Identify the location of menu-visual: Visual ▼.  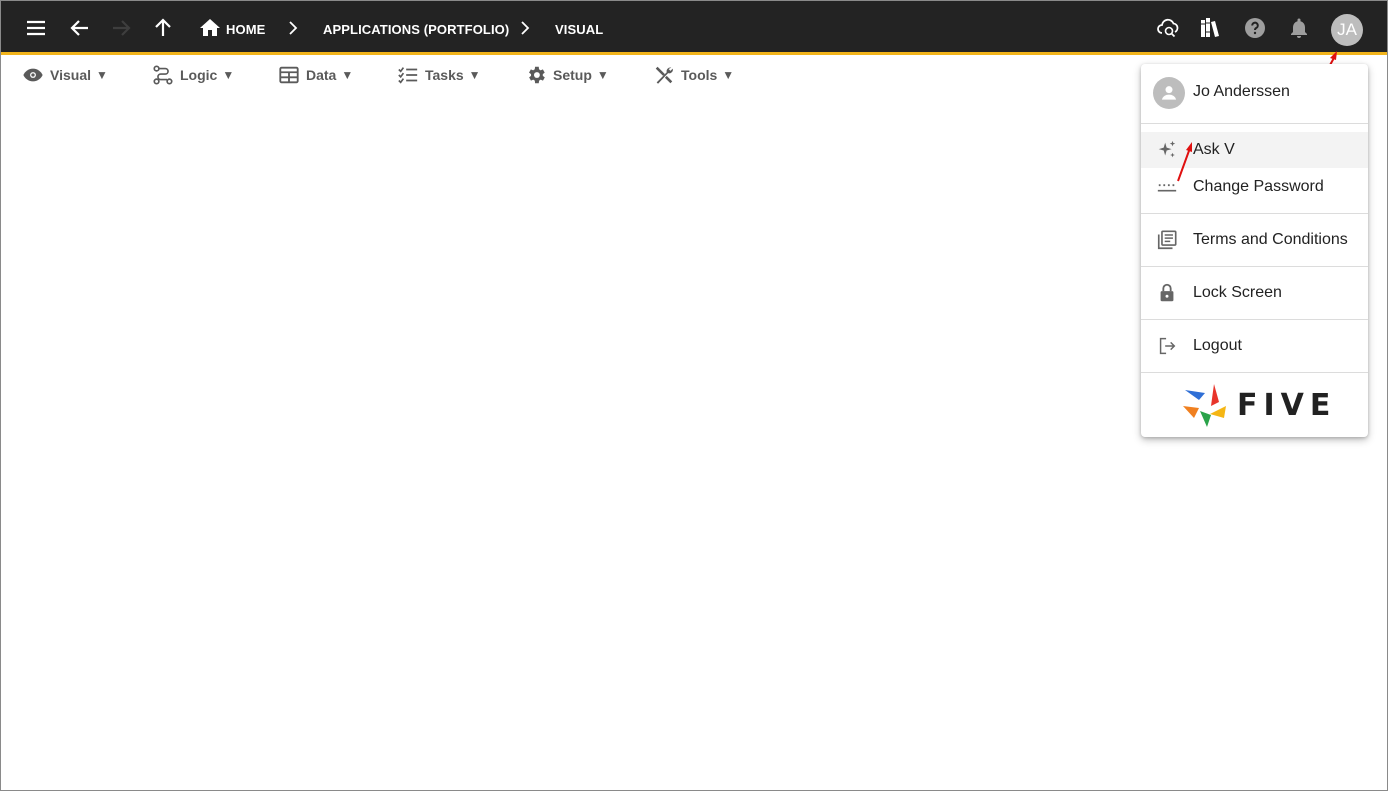
(65, 75).